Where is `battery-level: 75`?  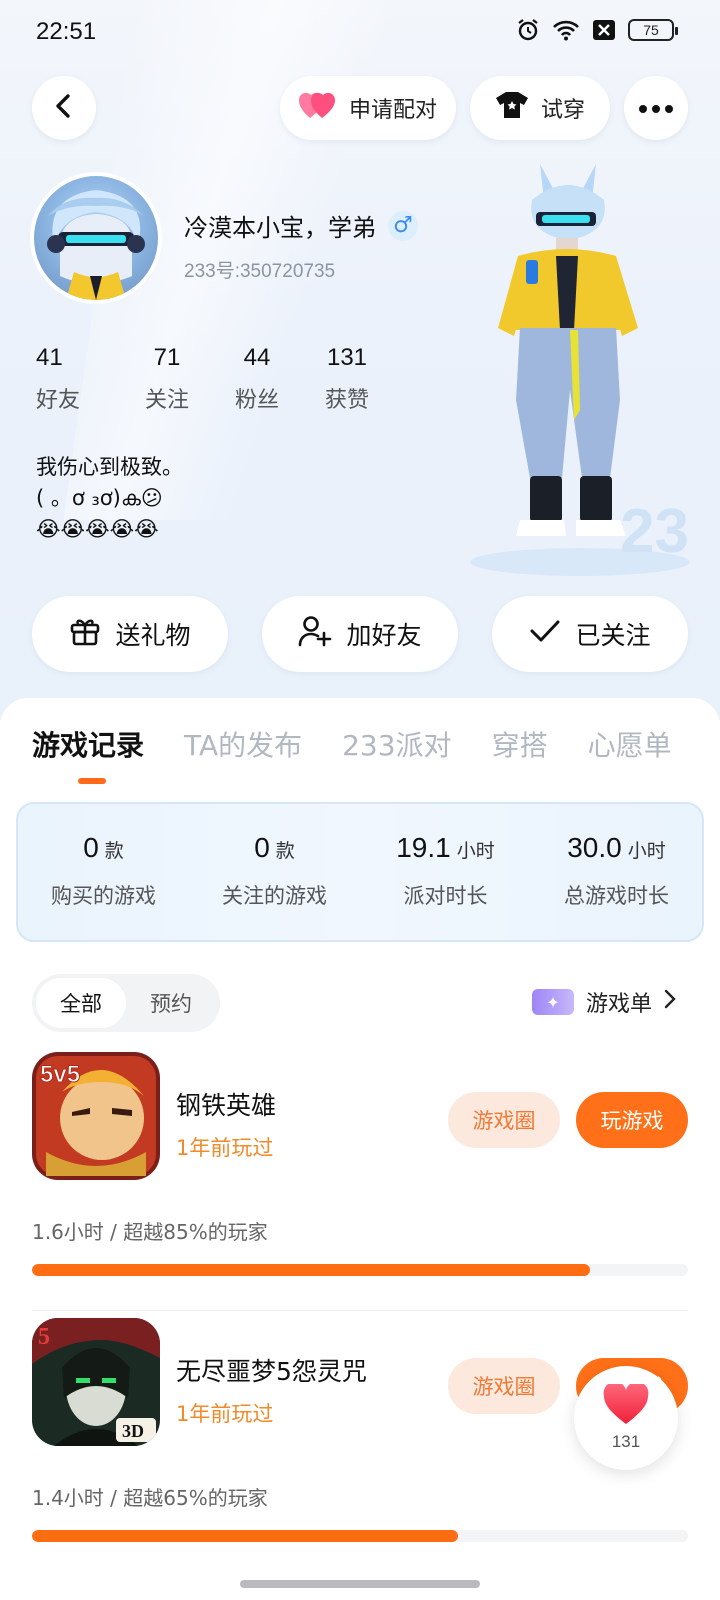
battery-level: 75 is located at coordinates (651, 30).